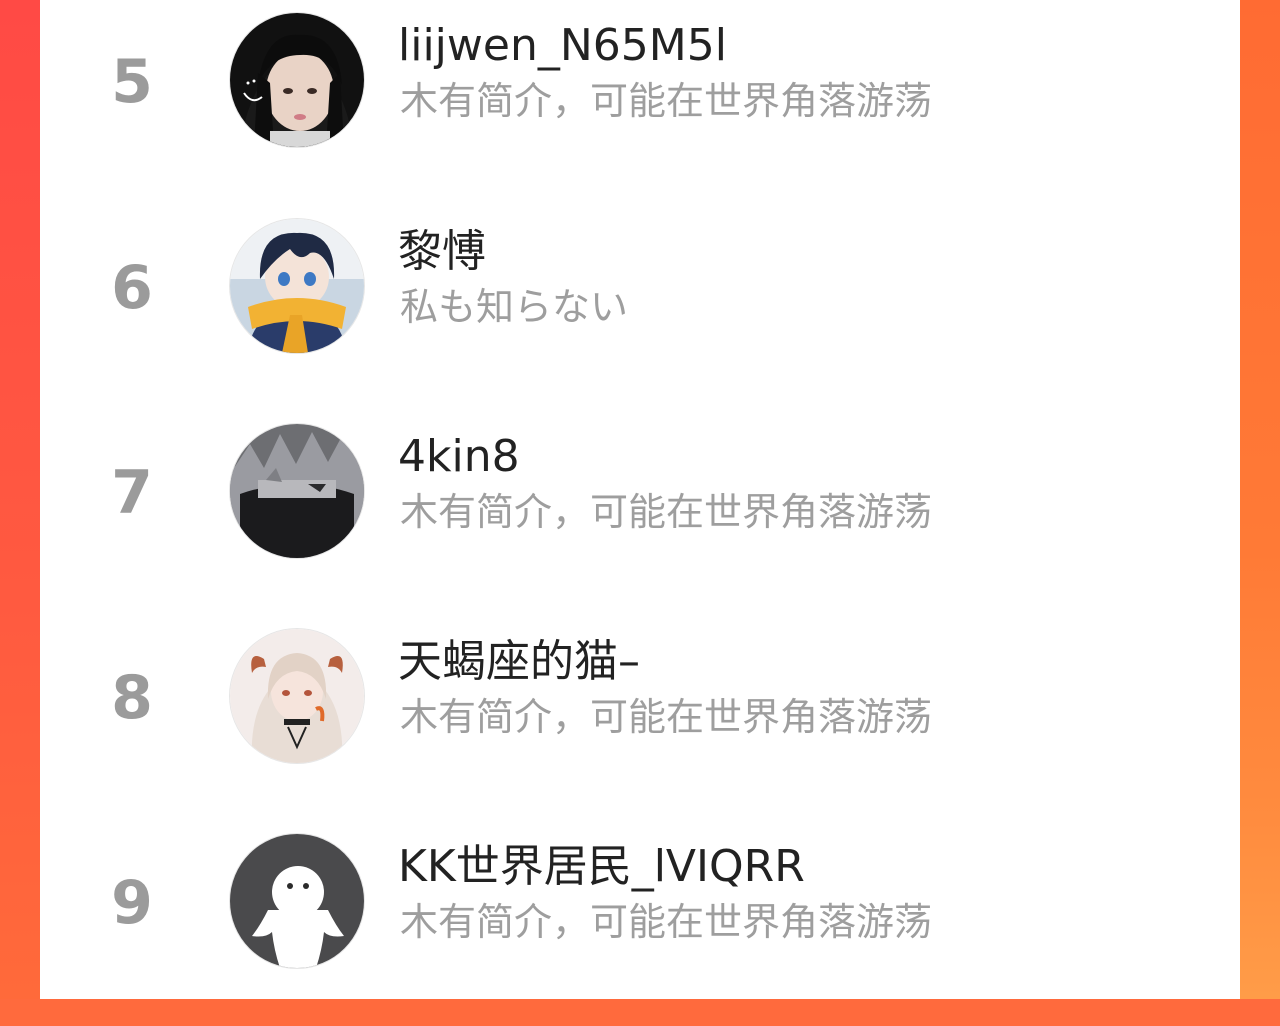  Describe the element at coordinates (297, 901) in the screenshot. I see `default-ghost-avatar-icon` at that location.